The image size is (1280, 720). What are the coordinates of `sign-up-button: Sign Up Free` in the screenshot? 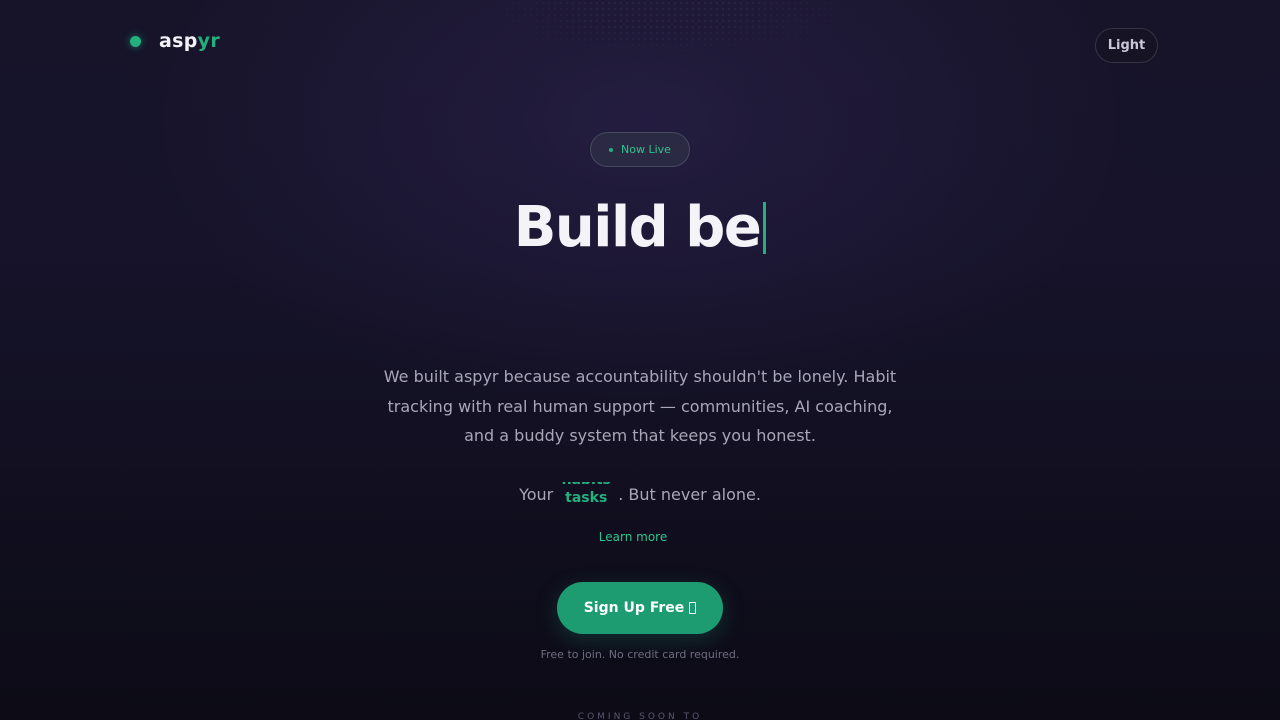 It's located at (640, 608).